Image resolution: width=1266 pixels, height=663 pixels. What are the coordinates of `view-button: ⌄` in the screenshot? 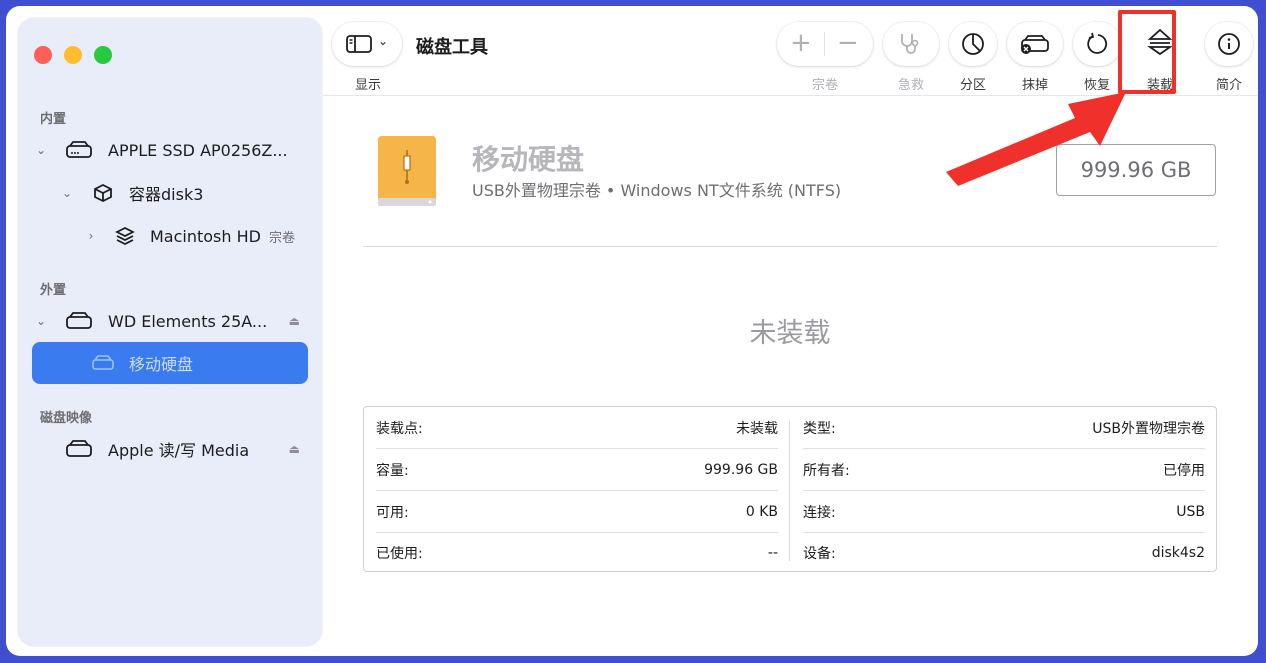 It's located at (367, 44).